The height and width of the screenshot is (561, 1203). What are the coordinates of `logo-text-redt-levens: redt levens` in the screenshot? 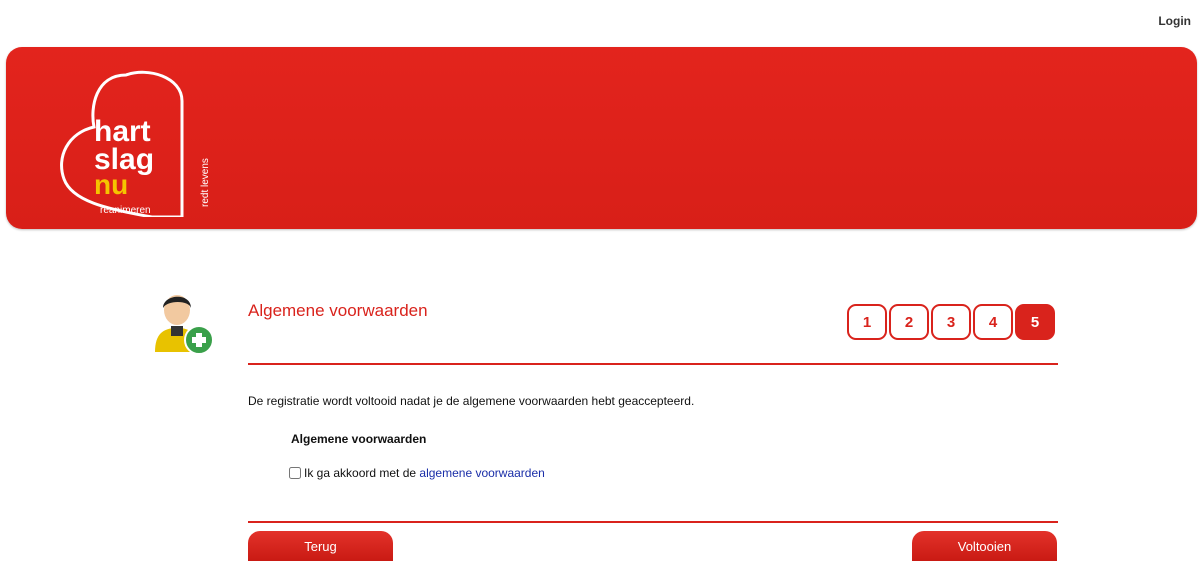 It's located at (205, 182).